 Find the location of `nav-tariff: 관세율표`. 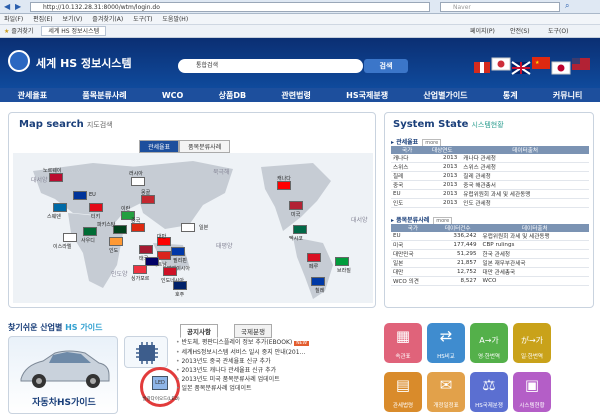

nav-tariff: 관세율표 is located at coordinates (32, 95).